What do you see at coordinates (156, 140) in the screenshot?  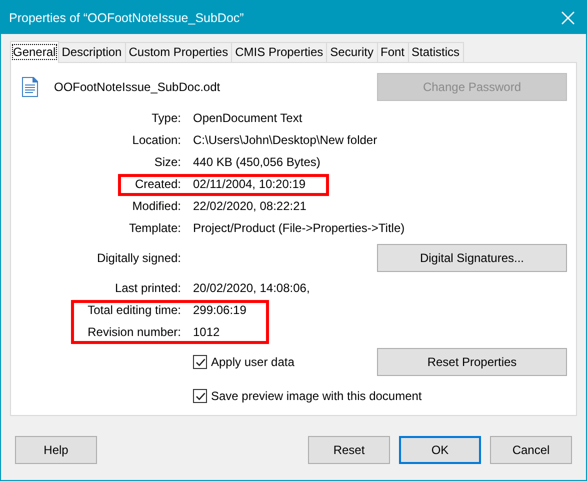 I see `field-label: Location:` at bounding box center [156, 140].